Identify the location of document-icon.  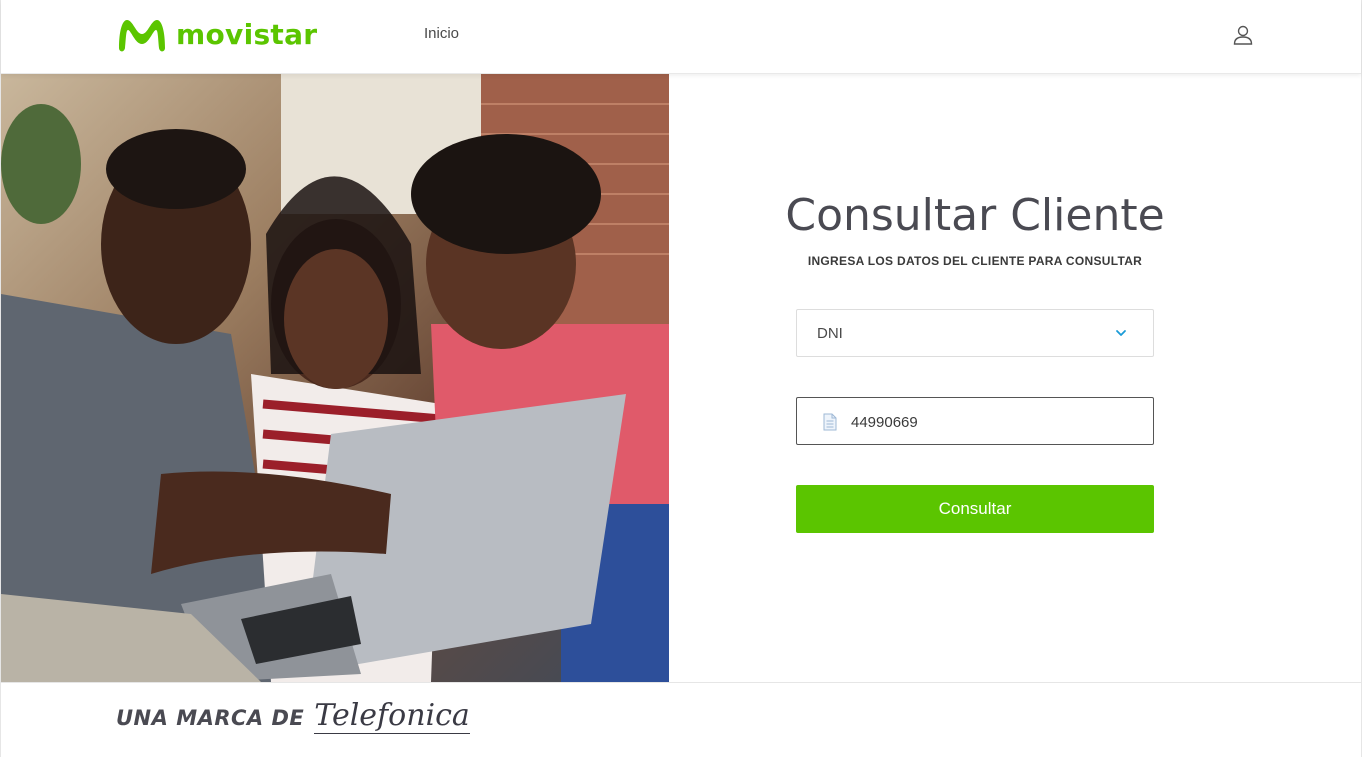
(830, 422).